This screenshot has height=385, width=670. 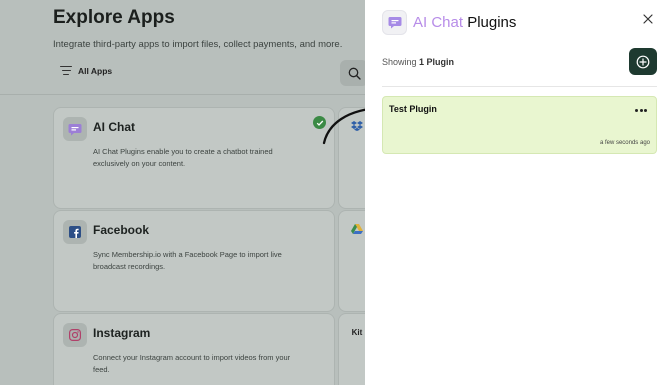 I want to click on app-card-title: AI Chat, so click(x=114, y=127).